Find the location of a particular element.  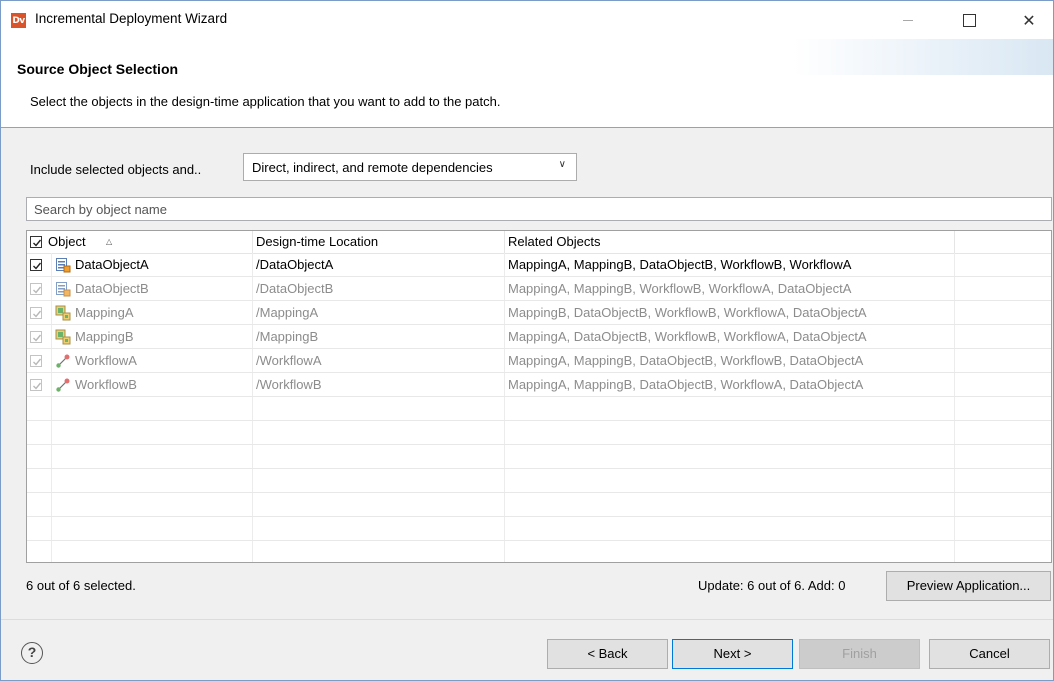

help-button: ? is located at coordinates (32, 653).